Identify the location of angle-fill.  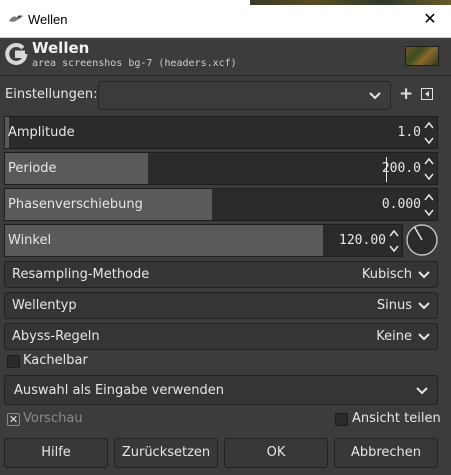
(164, 240).